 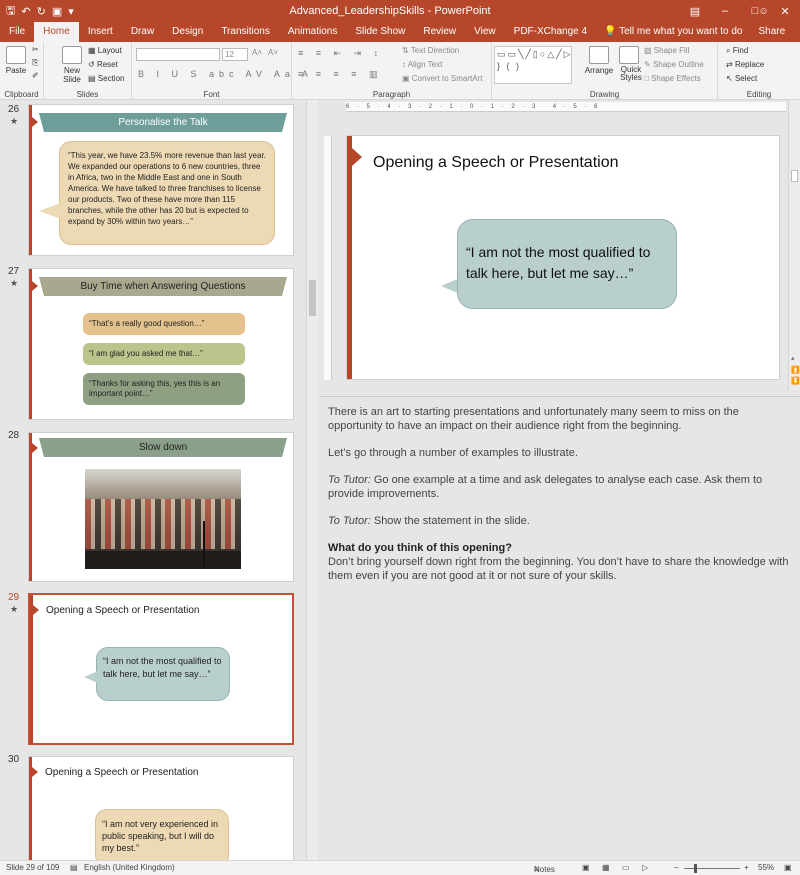 I want to click on format-painter-icon: ✐, so click(x=35, y=75).